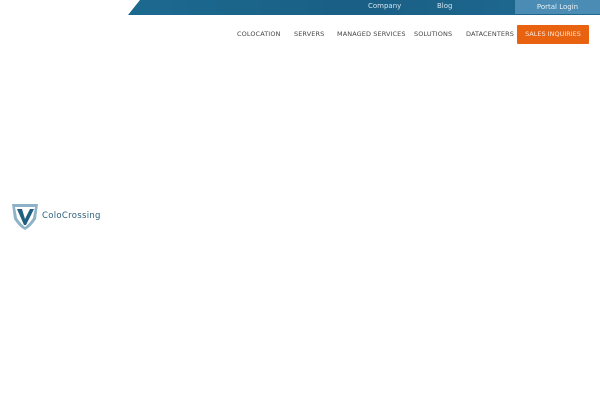 The height and width of the screenshot is (400, 600). Describe the element at coordinates (444, 6) in the screenshot. I see `blog-link: Blog` at that location.